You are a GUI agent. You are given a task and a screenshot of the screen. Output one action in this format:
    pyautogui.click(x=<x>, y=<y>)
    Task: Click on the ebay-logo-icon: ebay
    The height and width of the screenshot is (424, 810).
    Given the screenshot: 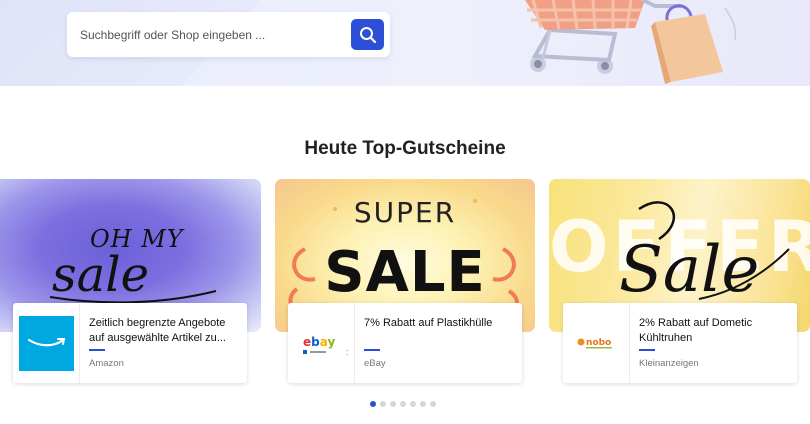 What is the action you would take?
    pyautogui.click(x=319, y=344)
    